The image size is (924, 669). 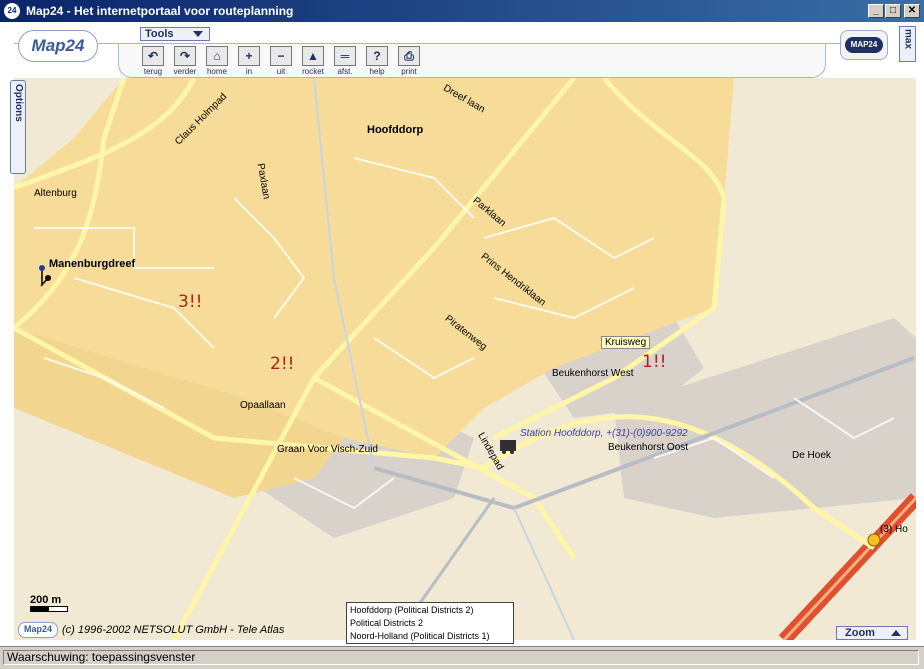 I want to click on max-tab-label: max, so click(x=908, y=39).